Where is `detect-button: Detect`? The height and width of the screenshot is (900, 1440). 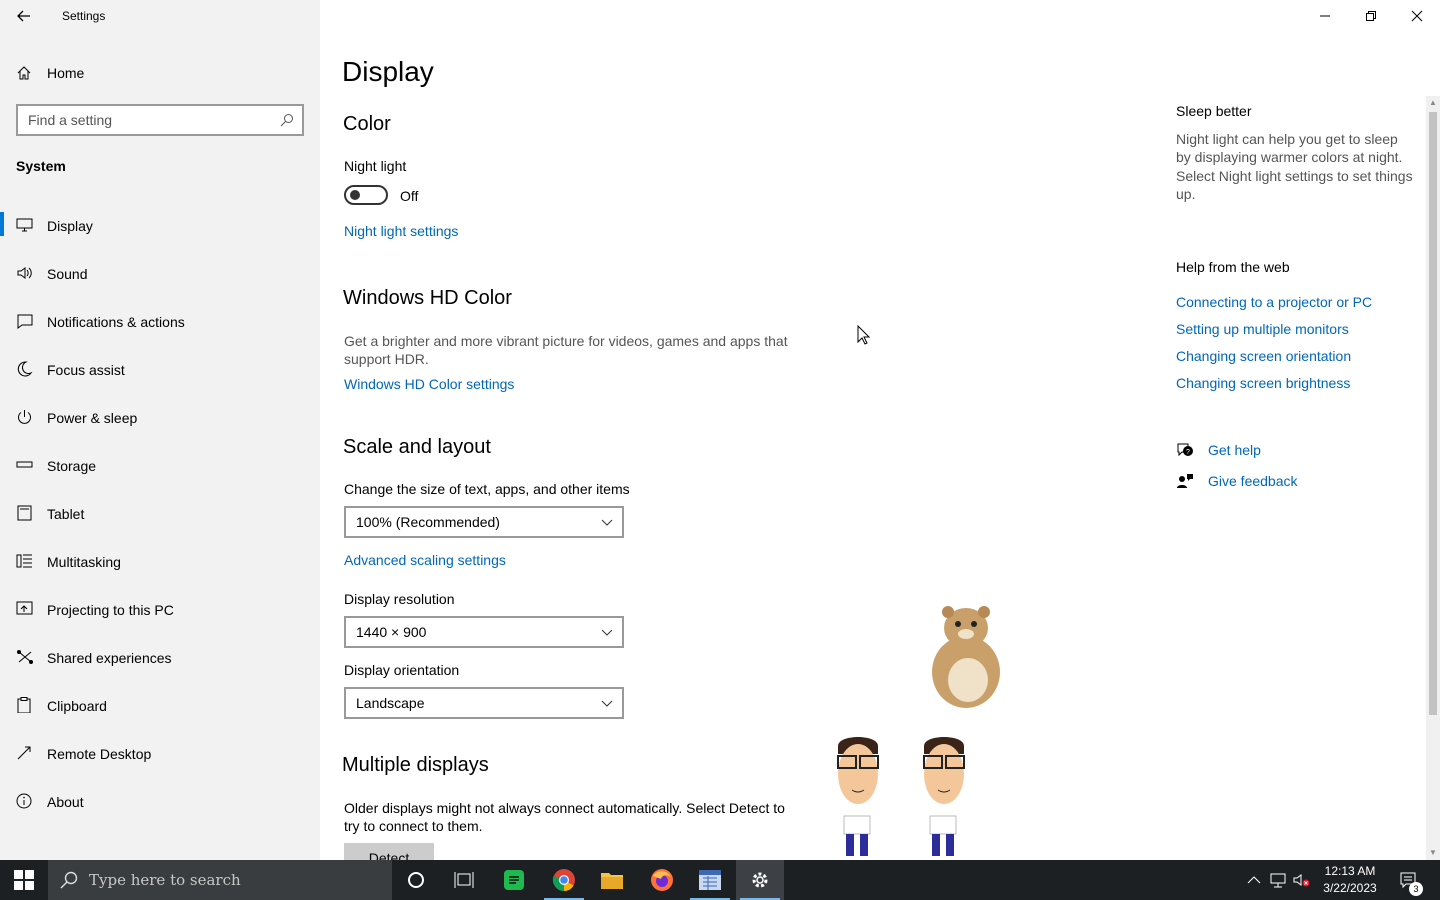
detect-button: Detect is located at coordinates (389, 851).